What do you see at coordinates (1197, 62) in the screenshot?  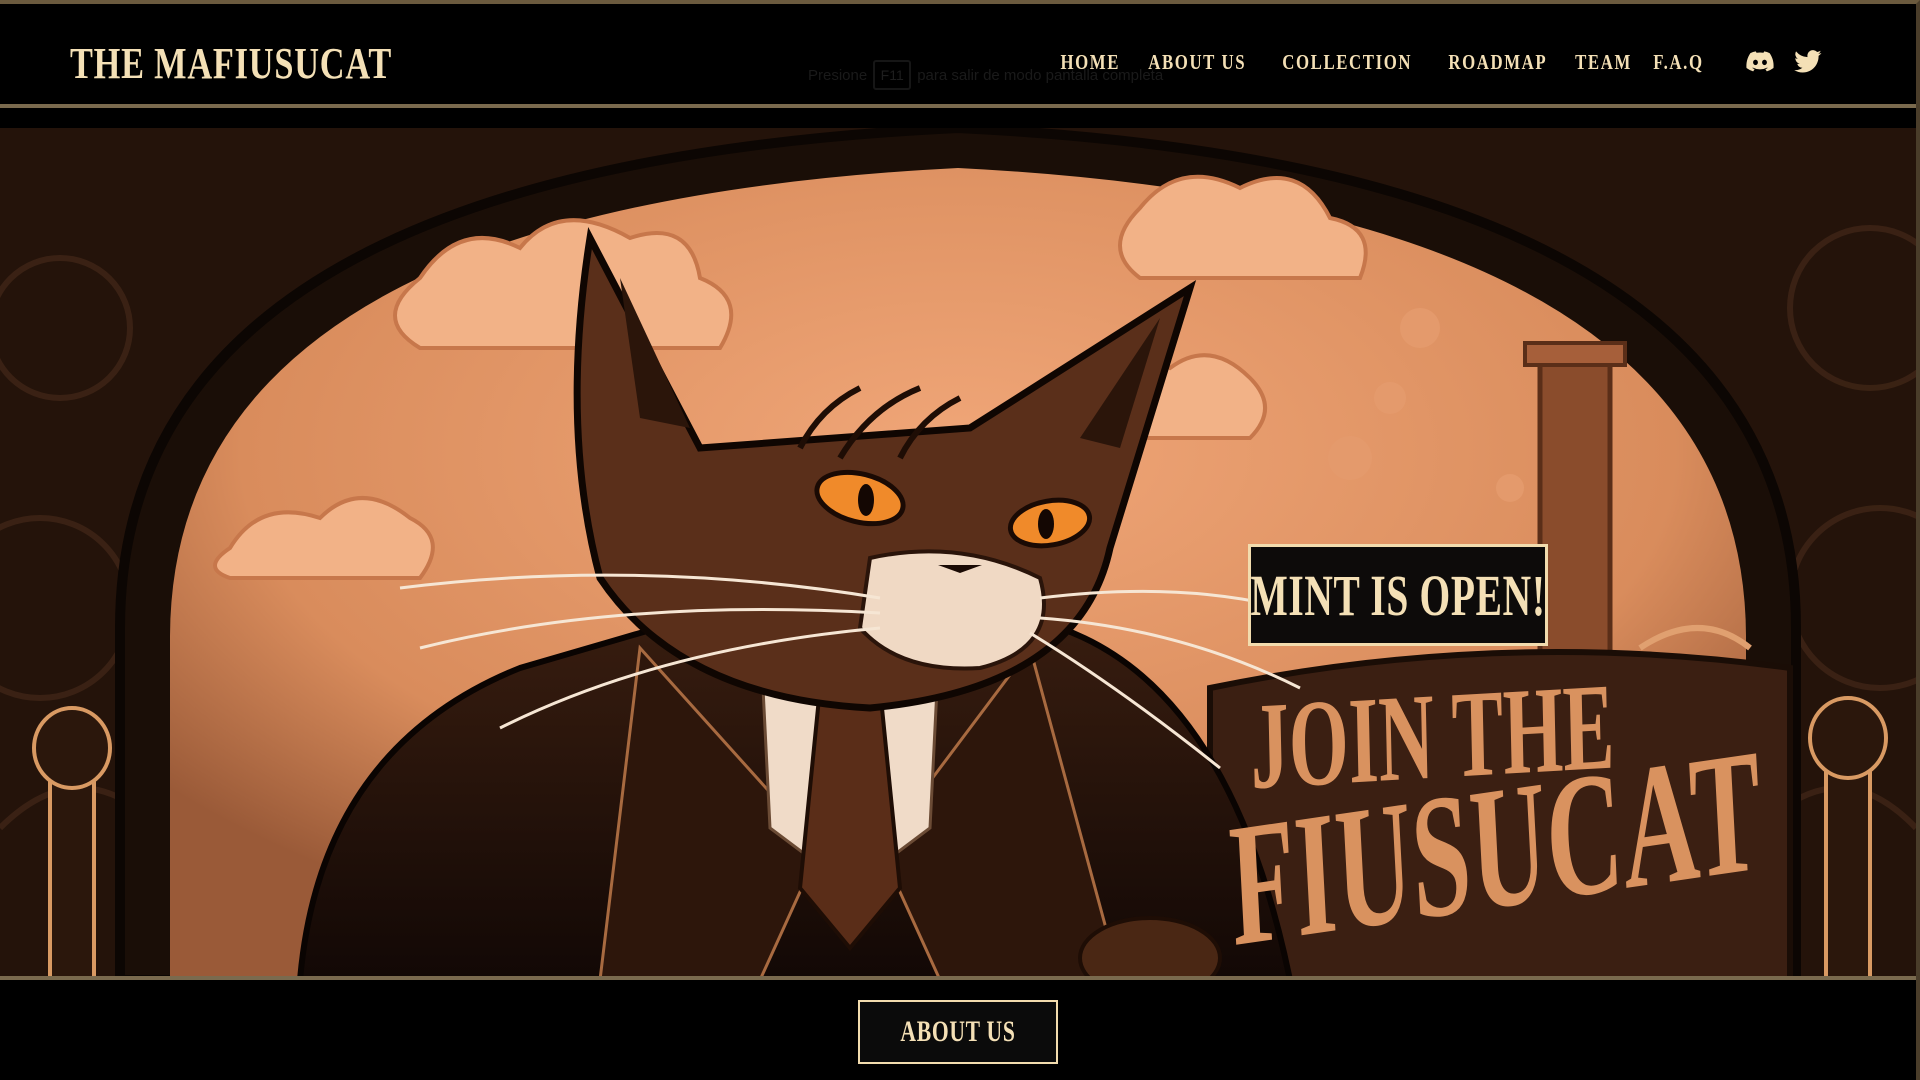 I see `nav-about-us: ABOUT US` at bounding box center [1197, 62].